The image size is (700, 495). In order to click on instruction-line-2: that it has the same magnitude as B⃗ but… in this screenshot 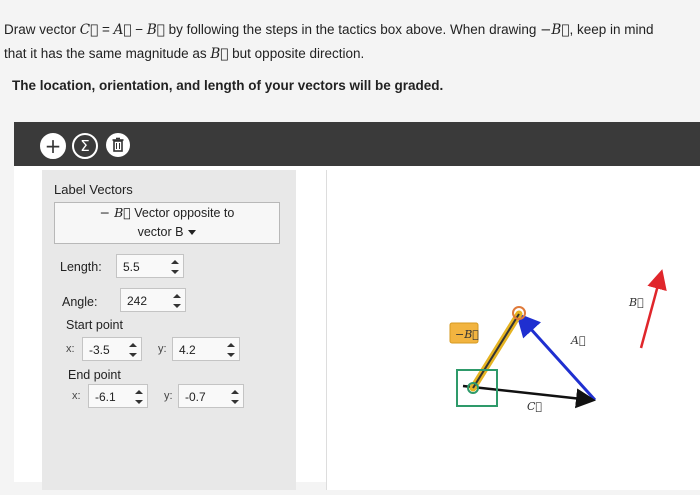, I will do `click(349, 54)`.